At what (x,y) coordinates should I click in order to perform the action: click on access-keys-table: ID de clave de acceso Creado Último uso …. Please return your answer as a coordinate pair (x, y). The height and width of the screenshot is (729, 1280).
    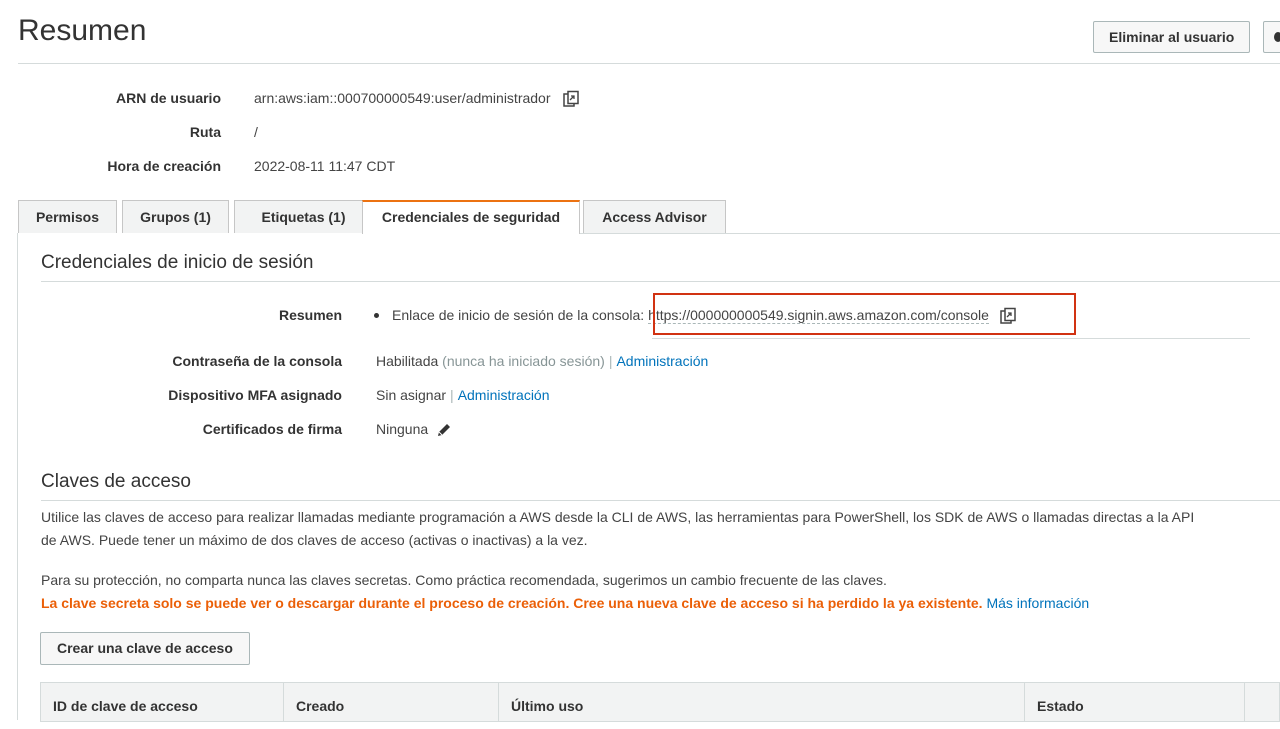
    Looking at the image, I should click on (660, 702).